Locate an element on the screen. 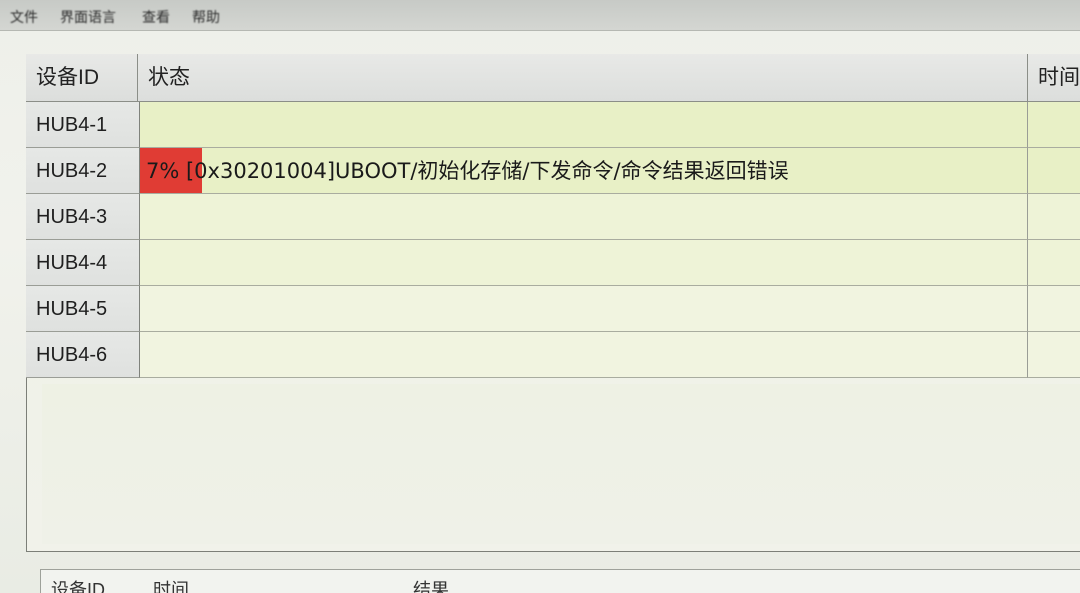 The width and height of the screenshot is (1080, 593). log-header-time: 时间 is located at coordinates (171, 584).